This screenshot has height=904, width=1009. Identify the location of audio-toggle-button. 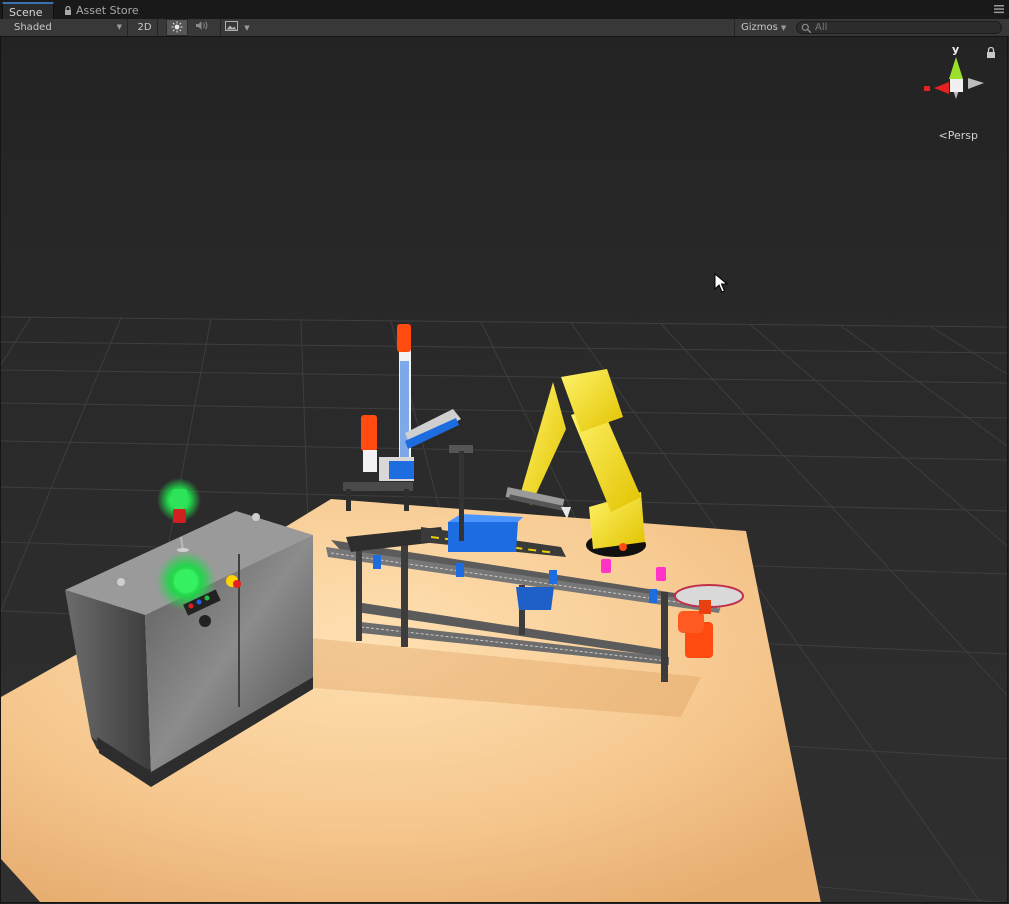
(202, 27).